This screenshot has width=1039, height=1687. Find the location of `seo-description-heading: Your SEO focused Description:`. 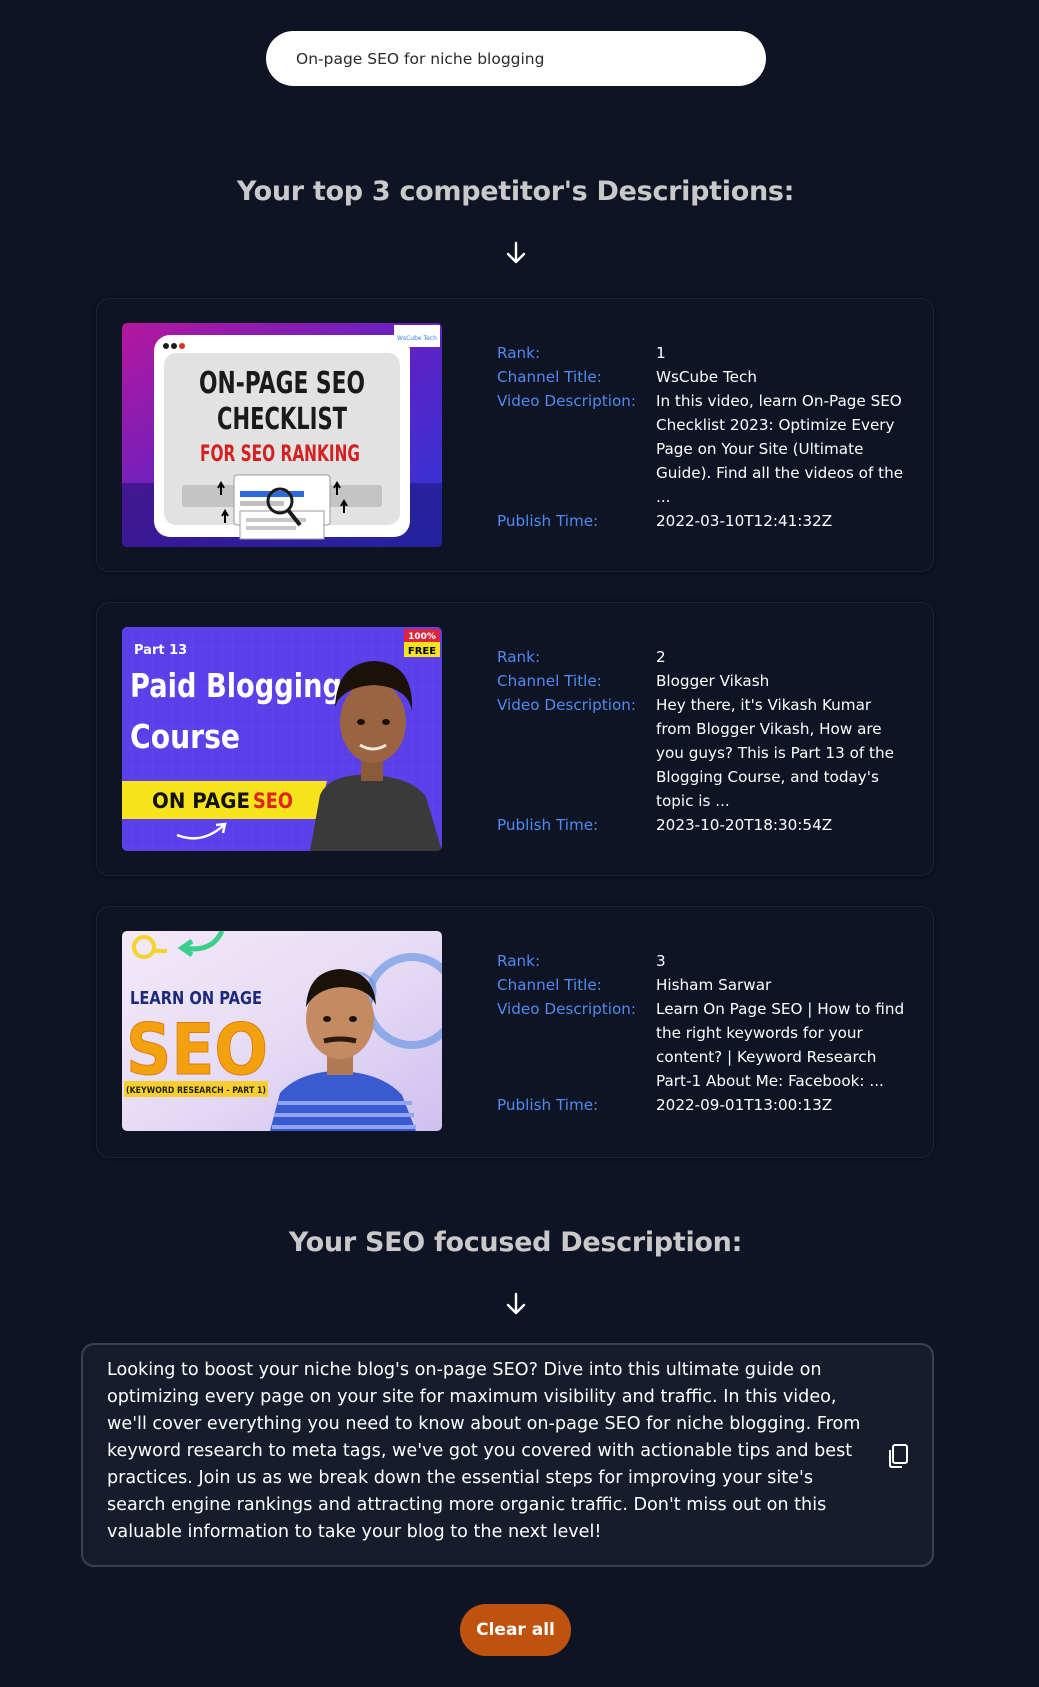

seo-description-heading: Your SEO focused Description: is located at coordinates (515, 1242).